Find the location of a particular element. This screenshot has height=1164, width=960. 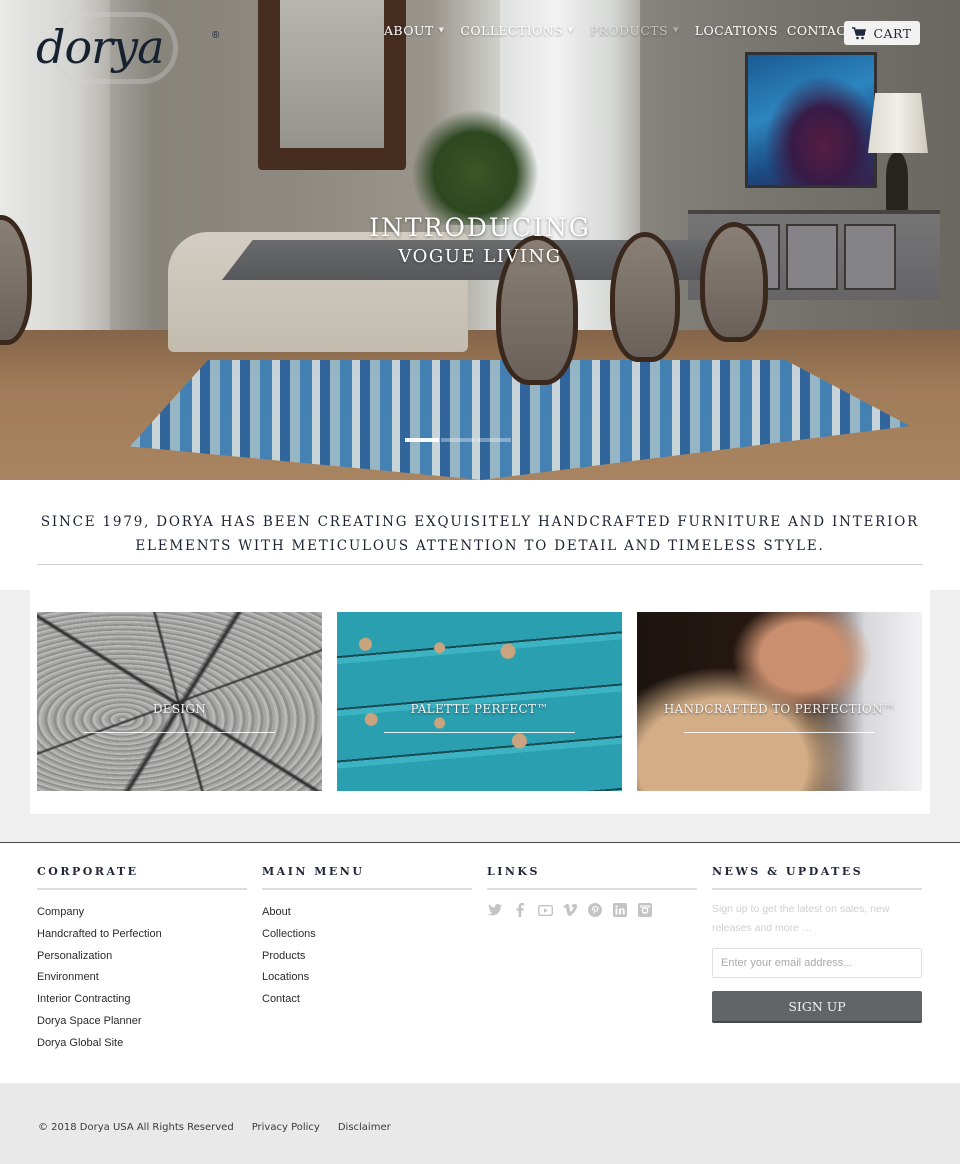

feature-card-handcrafted: HANDCRAFTED TO PERFECTION™ is located at coordinates (779, 701).